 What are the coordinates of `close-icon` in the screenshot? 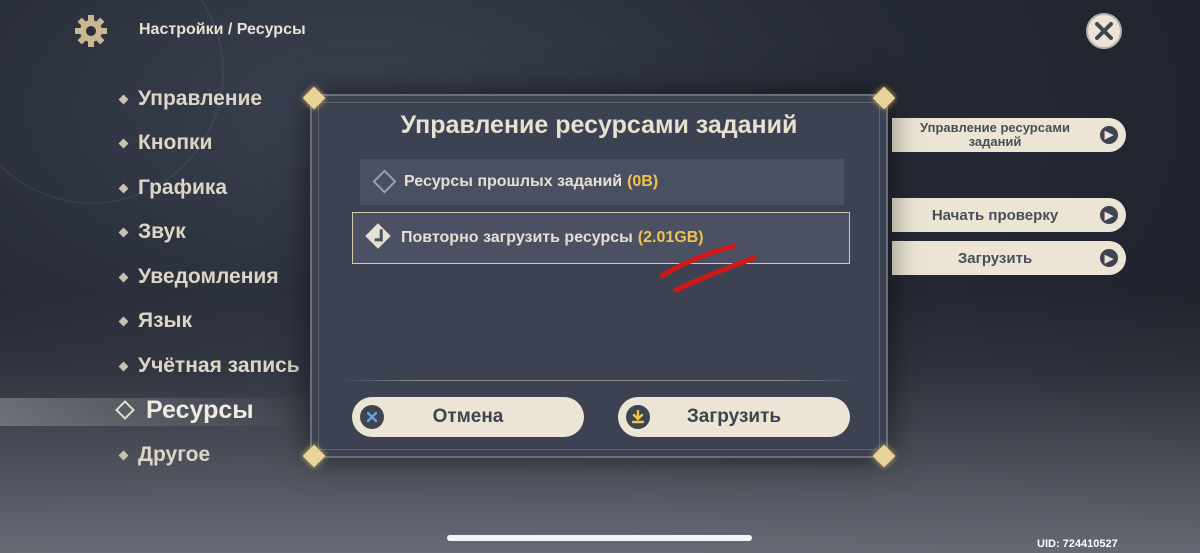 It's located at (1104, 31).